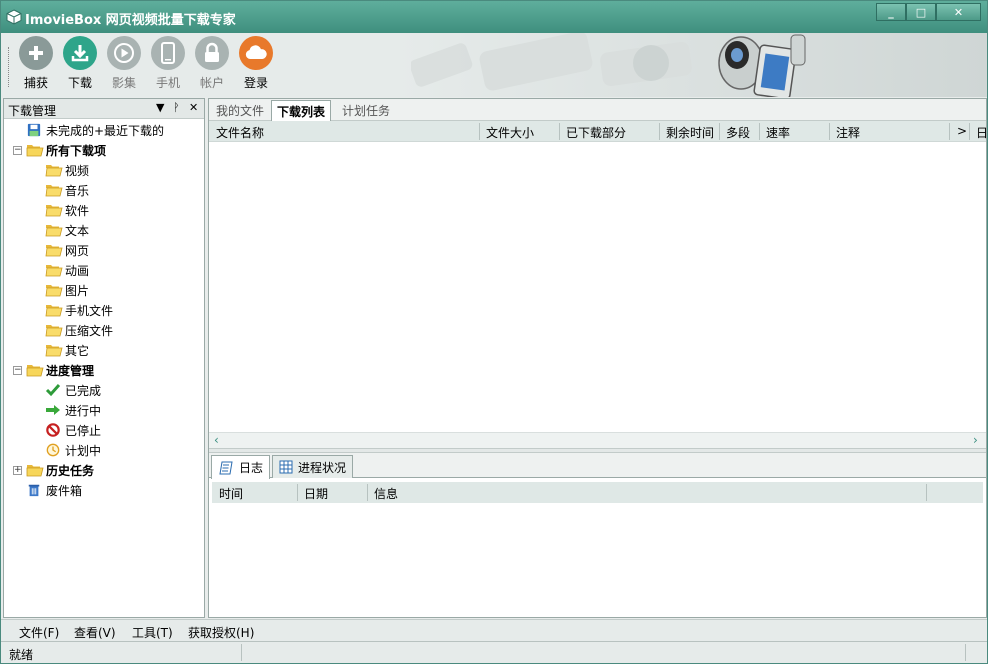  I want to click on column-notes: 注释, so click(848, 132).